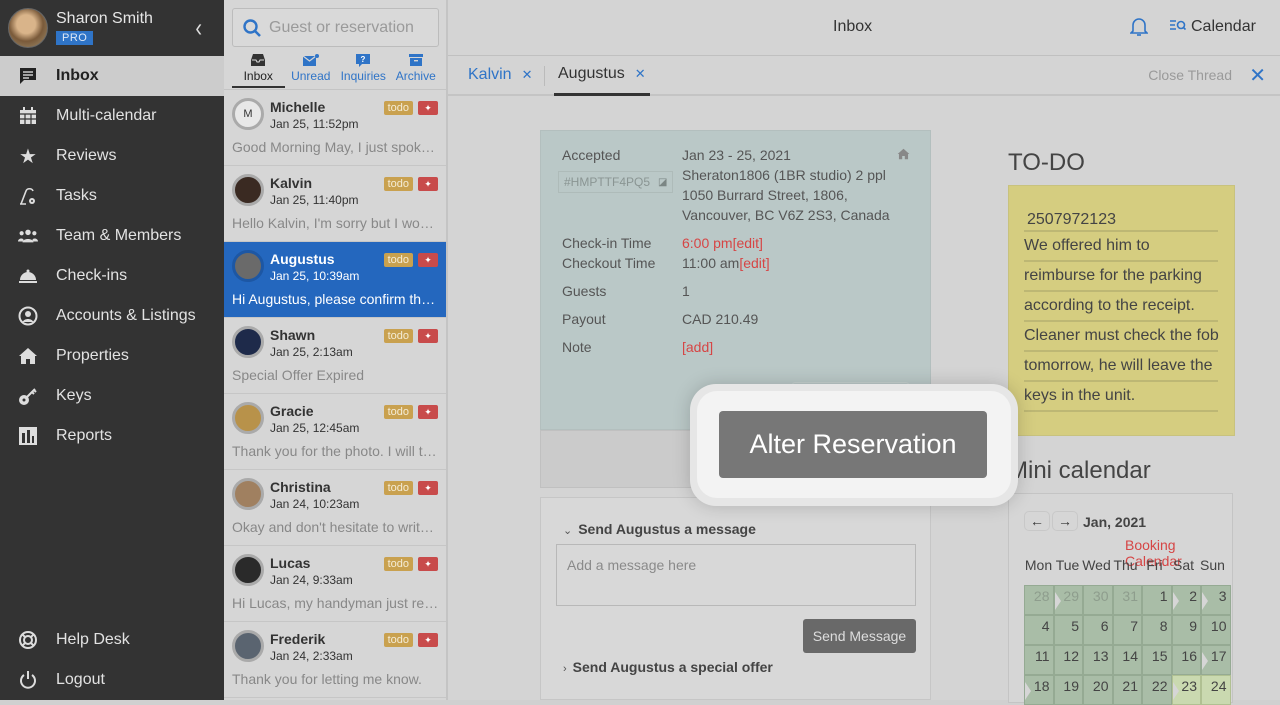  I want to click on calendar-day: 11, so click(1039, 660).